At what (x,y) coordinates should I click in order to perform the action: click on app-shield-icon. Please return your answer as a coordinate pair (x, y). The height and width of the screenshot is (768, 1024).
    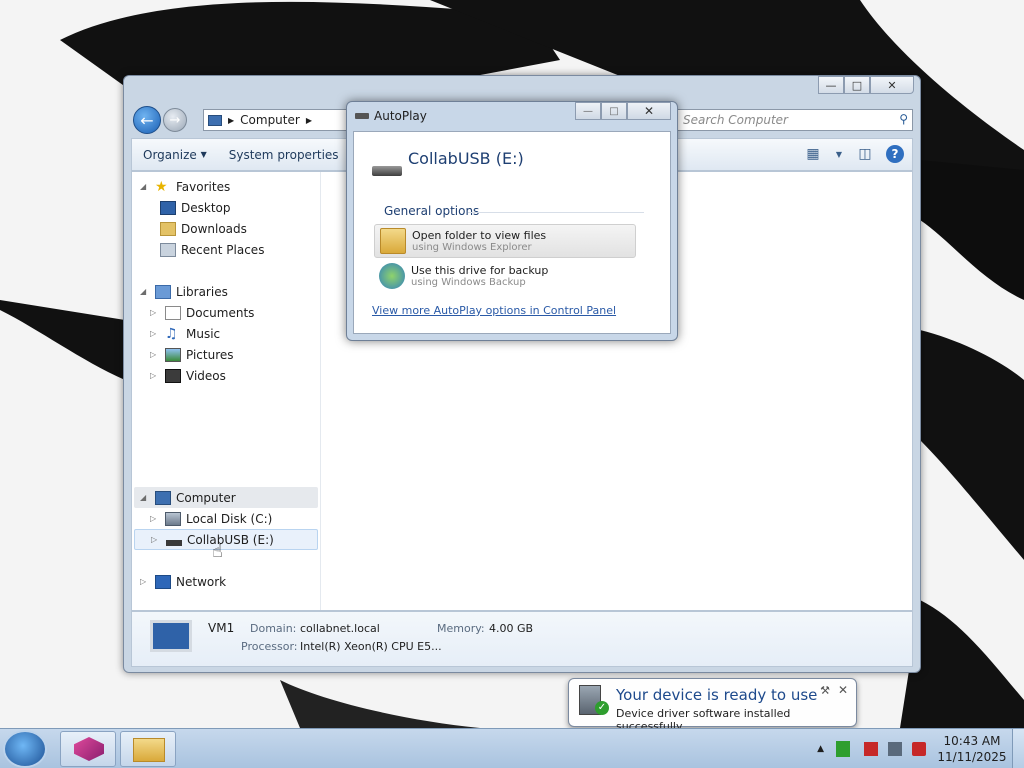
    Looking at the image, I should click on (89, 749).